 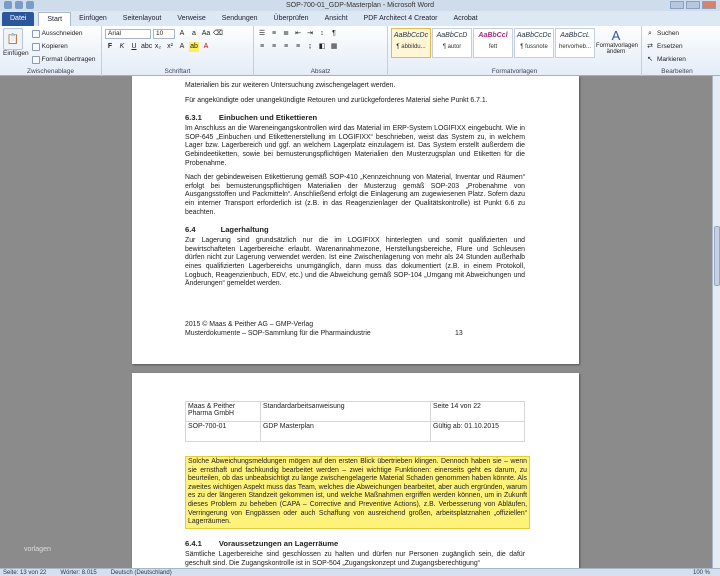 What do you see at coordinates (177, 71) in the screenshot?
I see `font-group-label: Schriftart` at bounding box center [177, 71].